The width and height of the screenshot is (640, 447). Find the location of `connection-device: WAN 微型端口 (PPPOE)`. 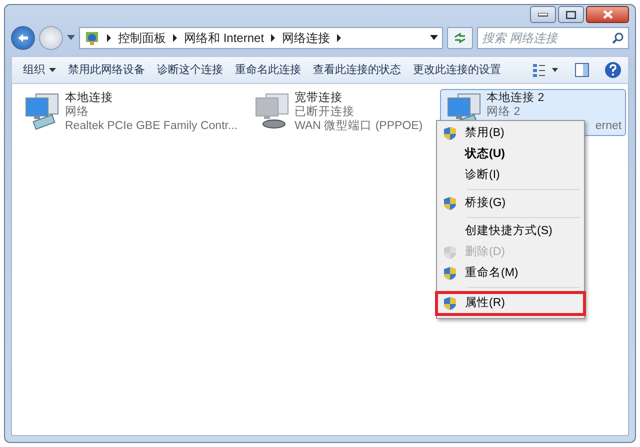

connection-device: WAN 微型端口 (PPPOE) is located at coordinates (359, 127).